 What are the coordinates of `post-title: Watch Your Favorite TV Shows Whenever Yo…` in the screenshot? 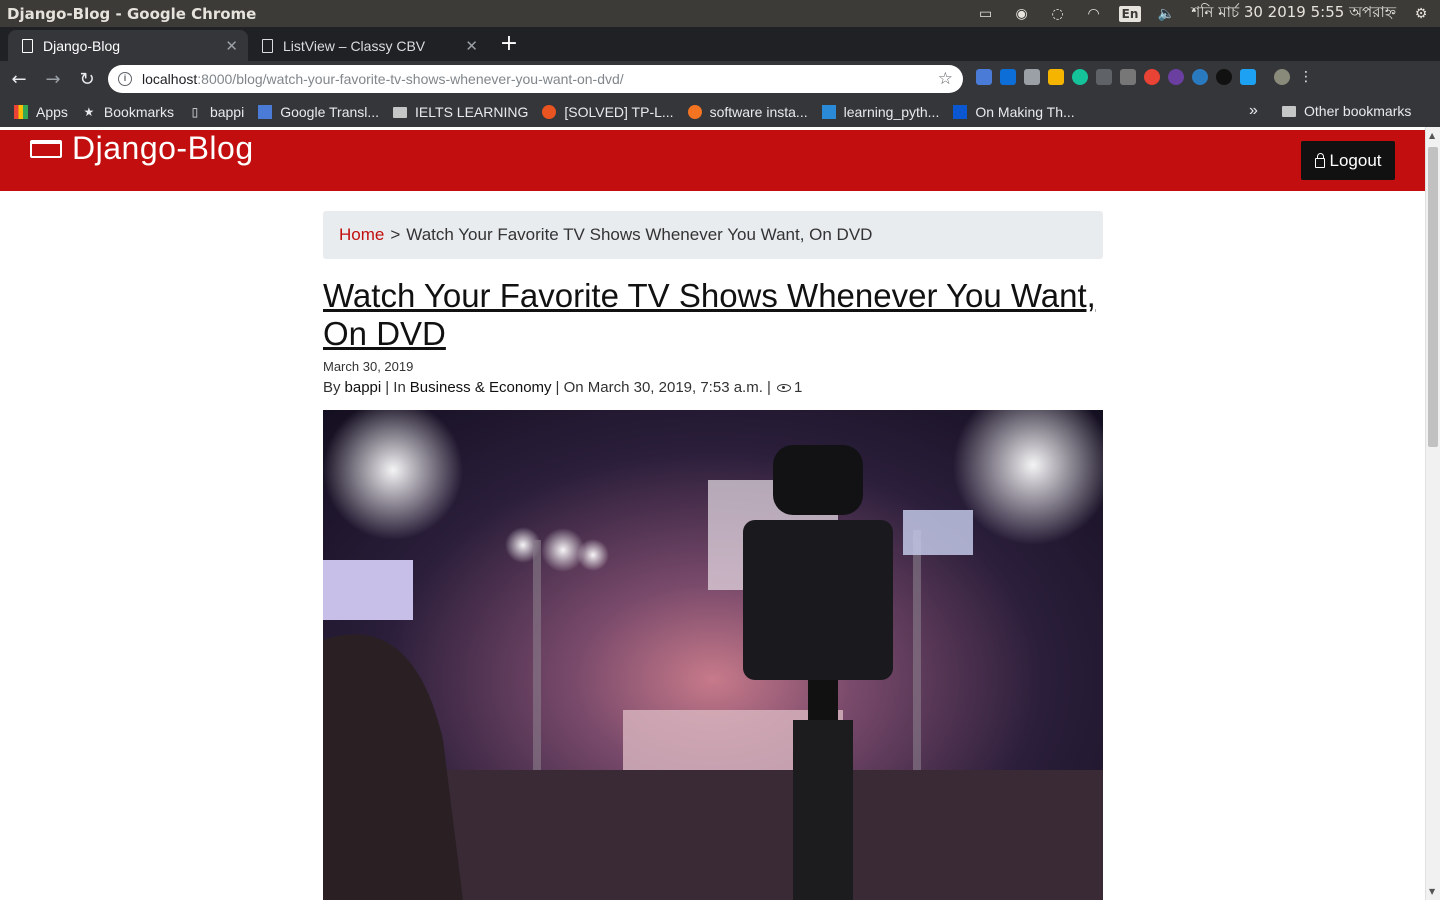 It's located at (713, 315).